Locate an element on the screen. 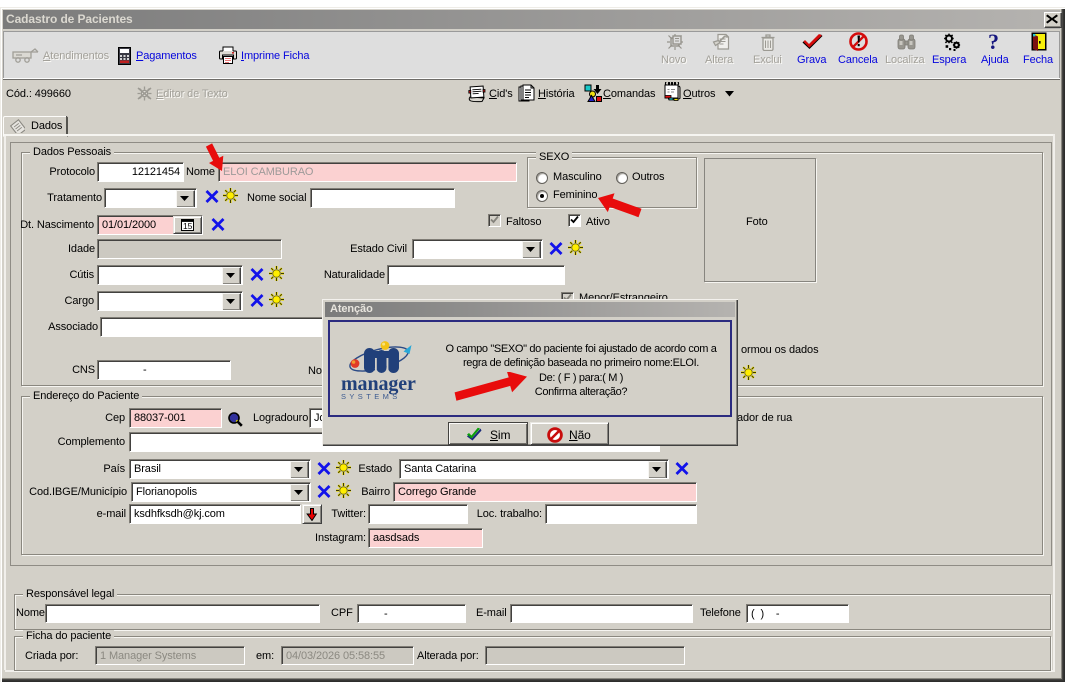 This screenshot has width=1065, height=682. svg-text: SYSTEMS is located at coordinates (371, 396).